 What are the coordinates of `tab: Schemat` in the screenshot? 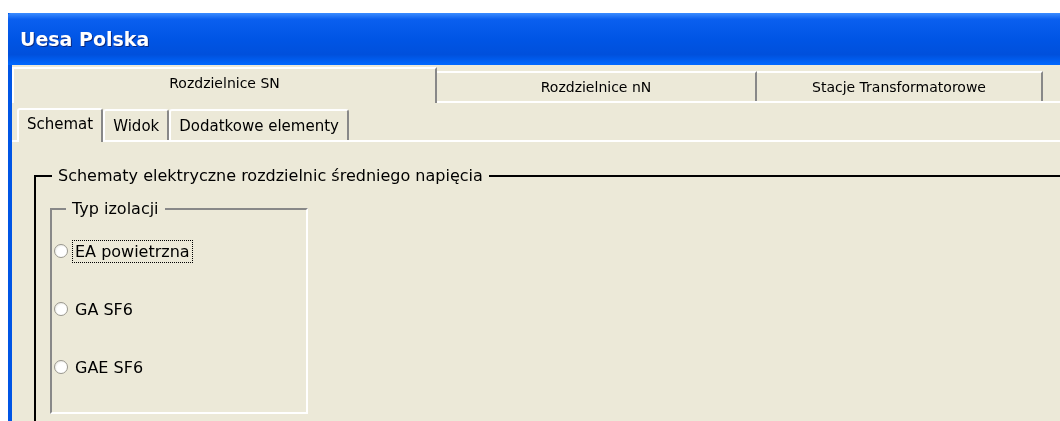 It's located at (60, 125).